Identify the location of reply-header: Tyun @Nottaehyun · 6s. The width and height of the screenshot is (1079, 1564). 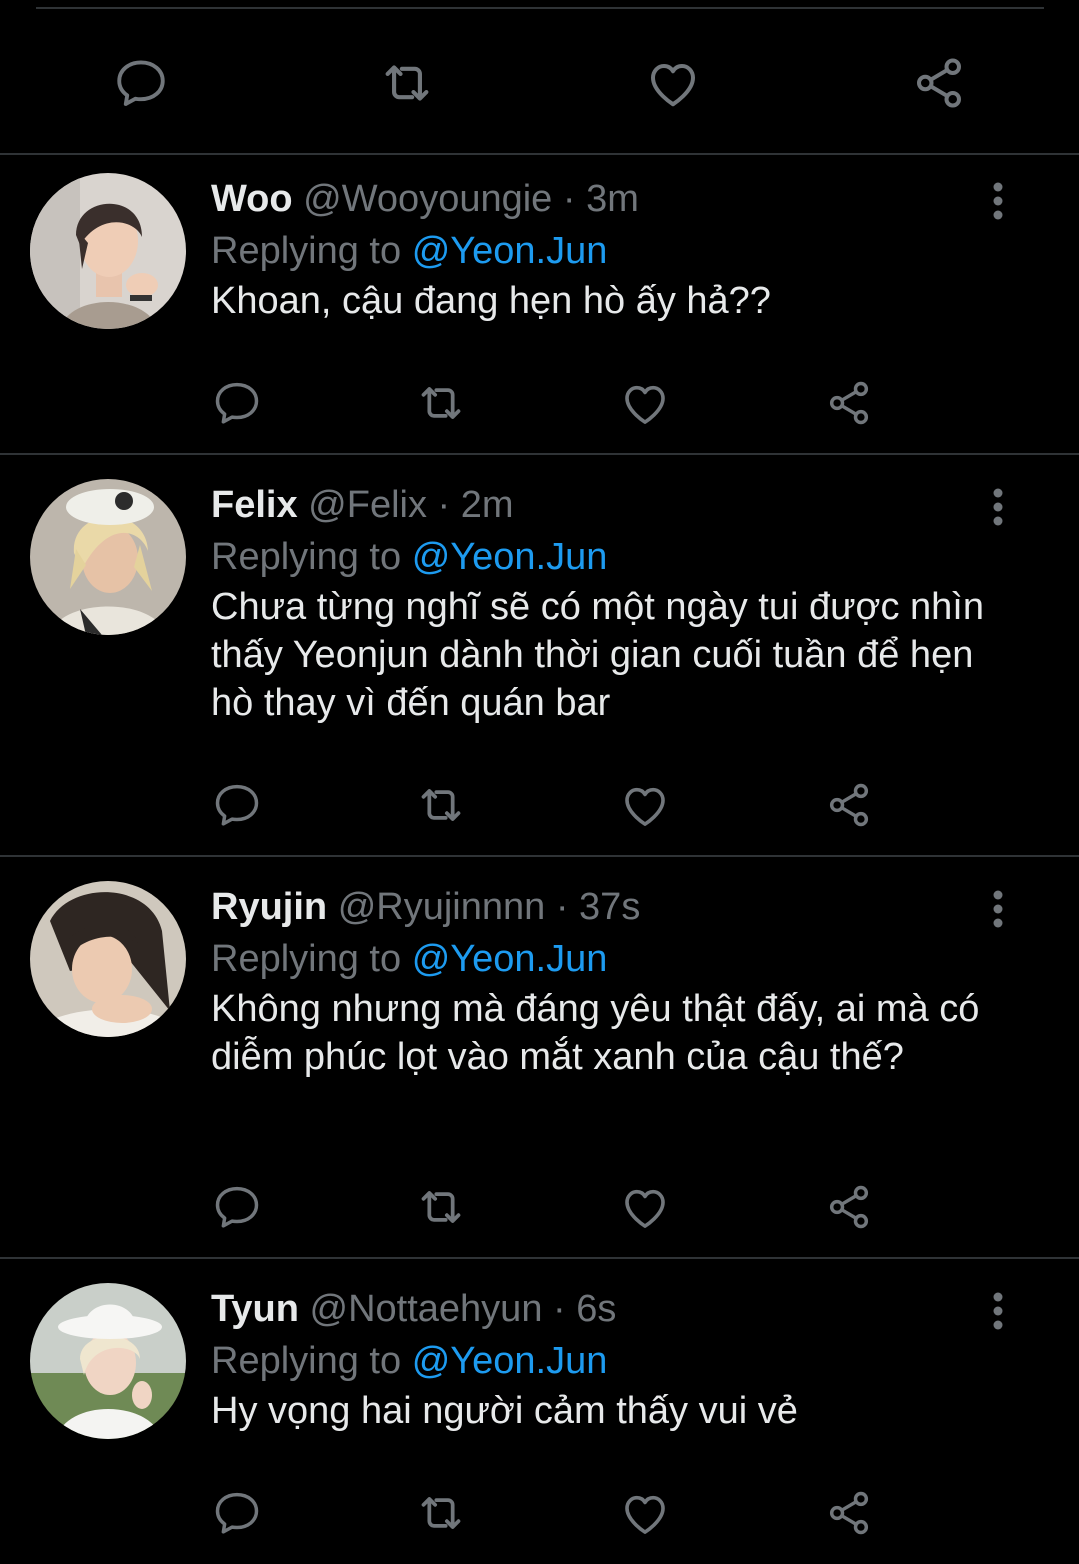
(413, 1309).